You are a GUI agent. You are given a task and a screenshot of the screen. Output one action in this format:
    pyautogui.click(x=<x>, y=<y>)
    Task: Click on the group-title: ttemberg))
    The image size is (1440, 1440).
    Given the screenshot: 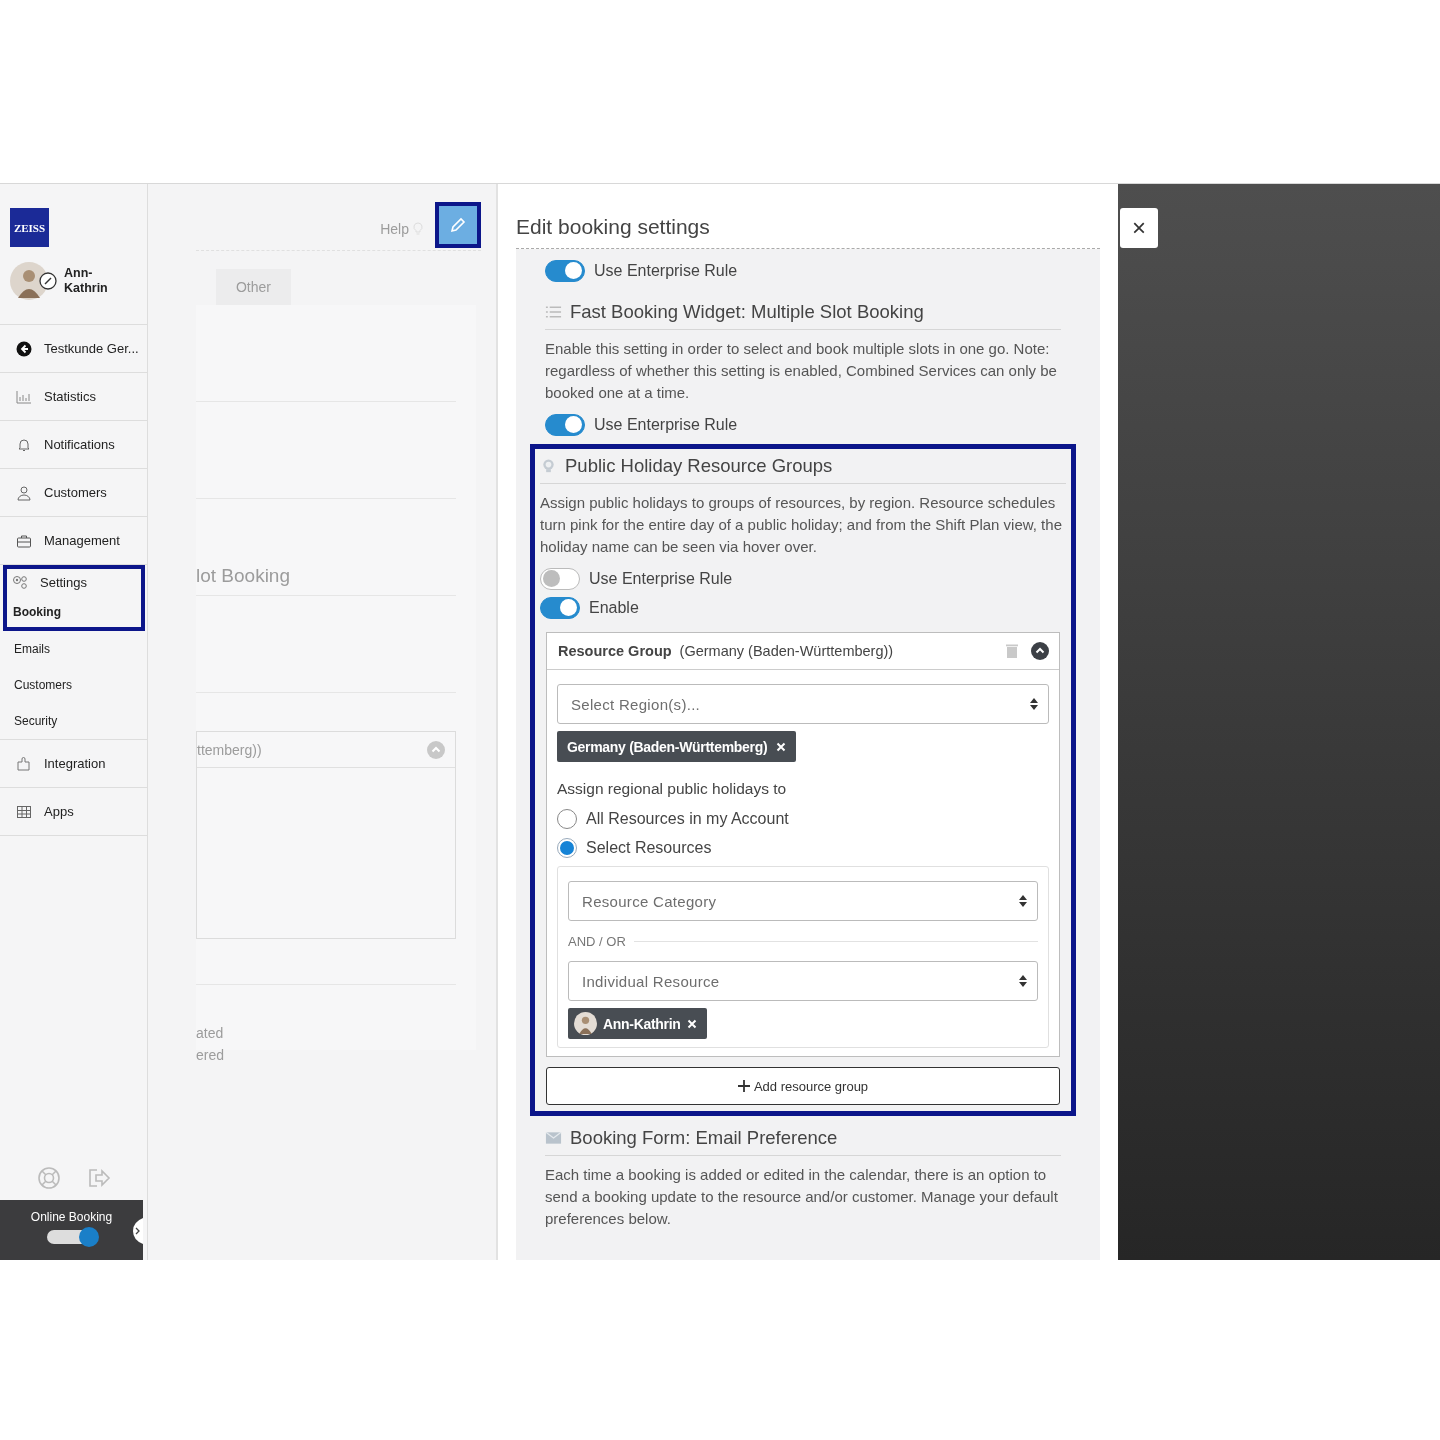 What is the action you would take?
    pyautogui.click(x=229, y=749)
    